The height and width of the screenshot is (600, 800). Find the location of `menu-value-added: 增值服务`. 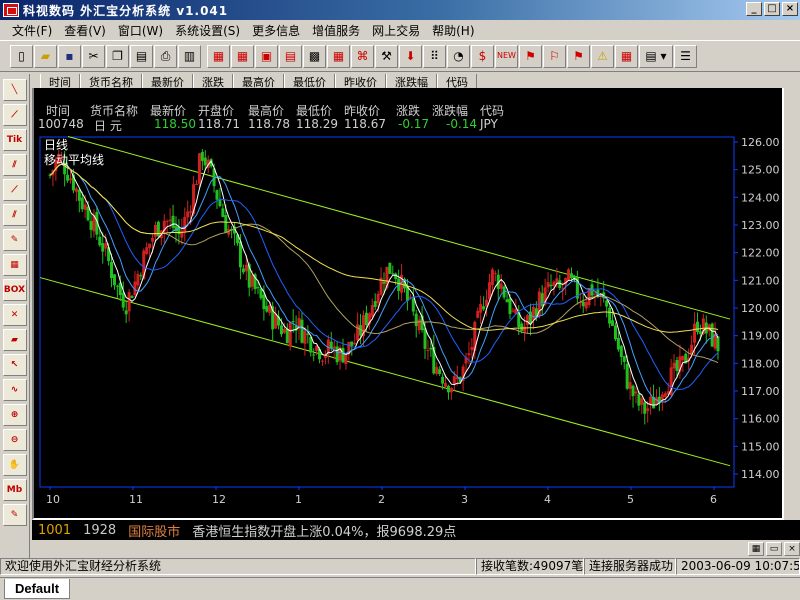

menu-value-added: 增值服务 is located at coordinates (336, 30).